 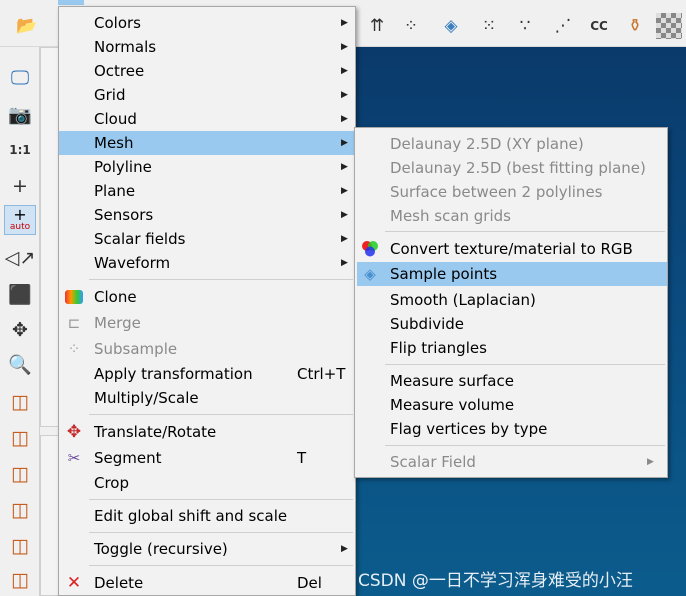 I want to click on menu-item-octree: Octree ▶, so click(x=207, y=71).